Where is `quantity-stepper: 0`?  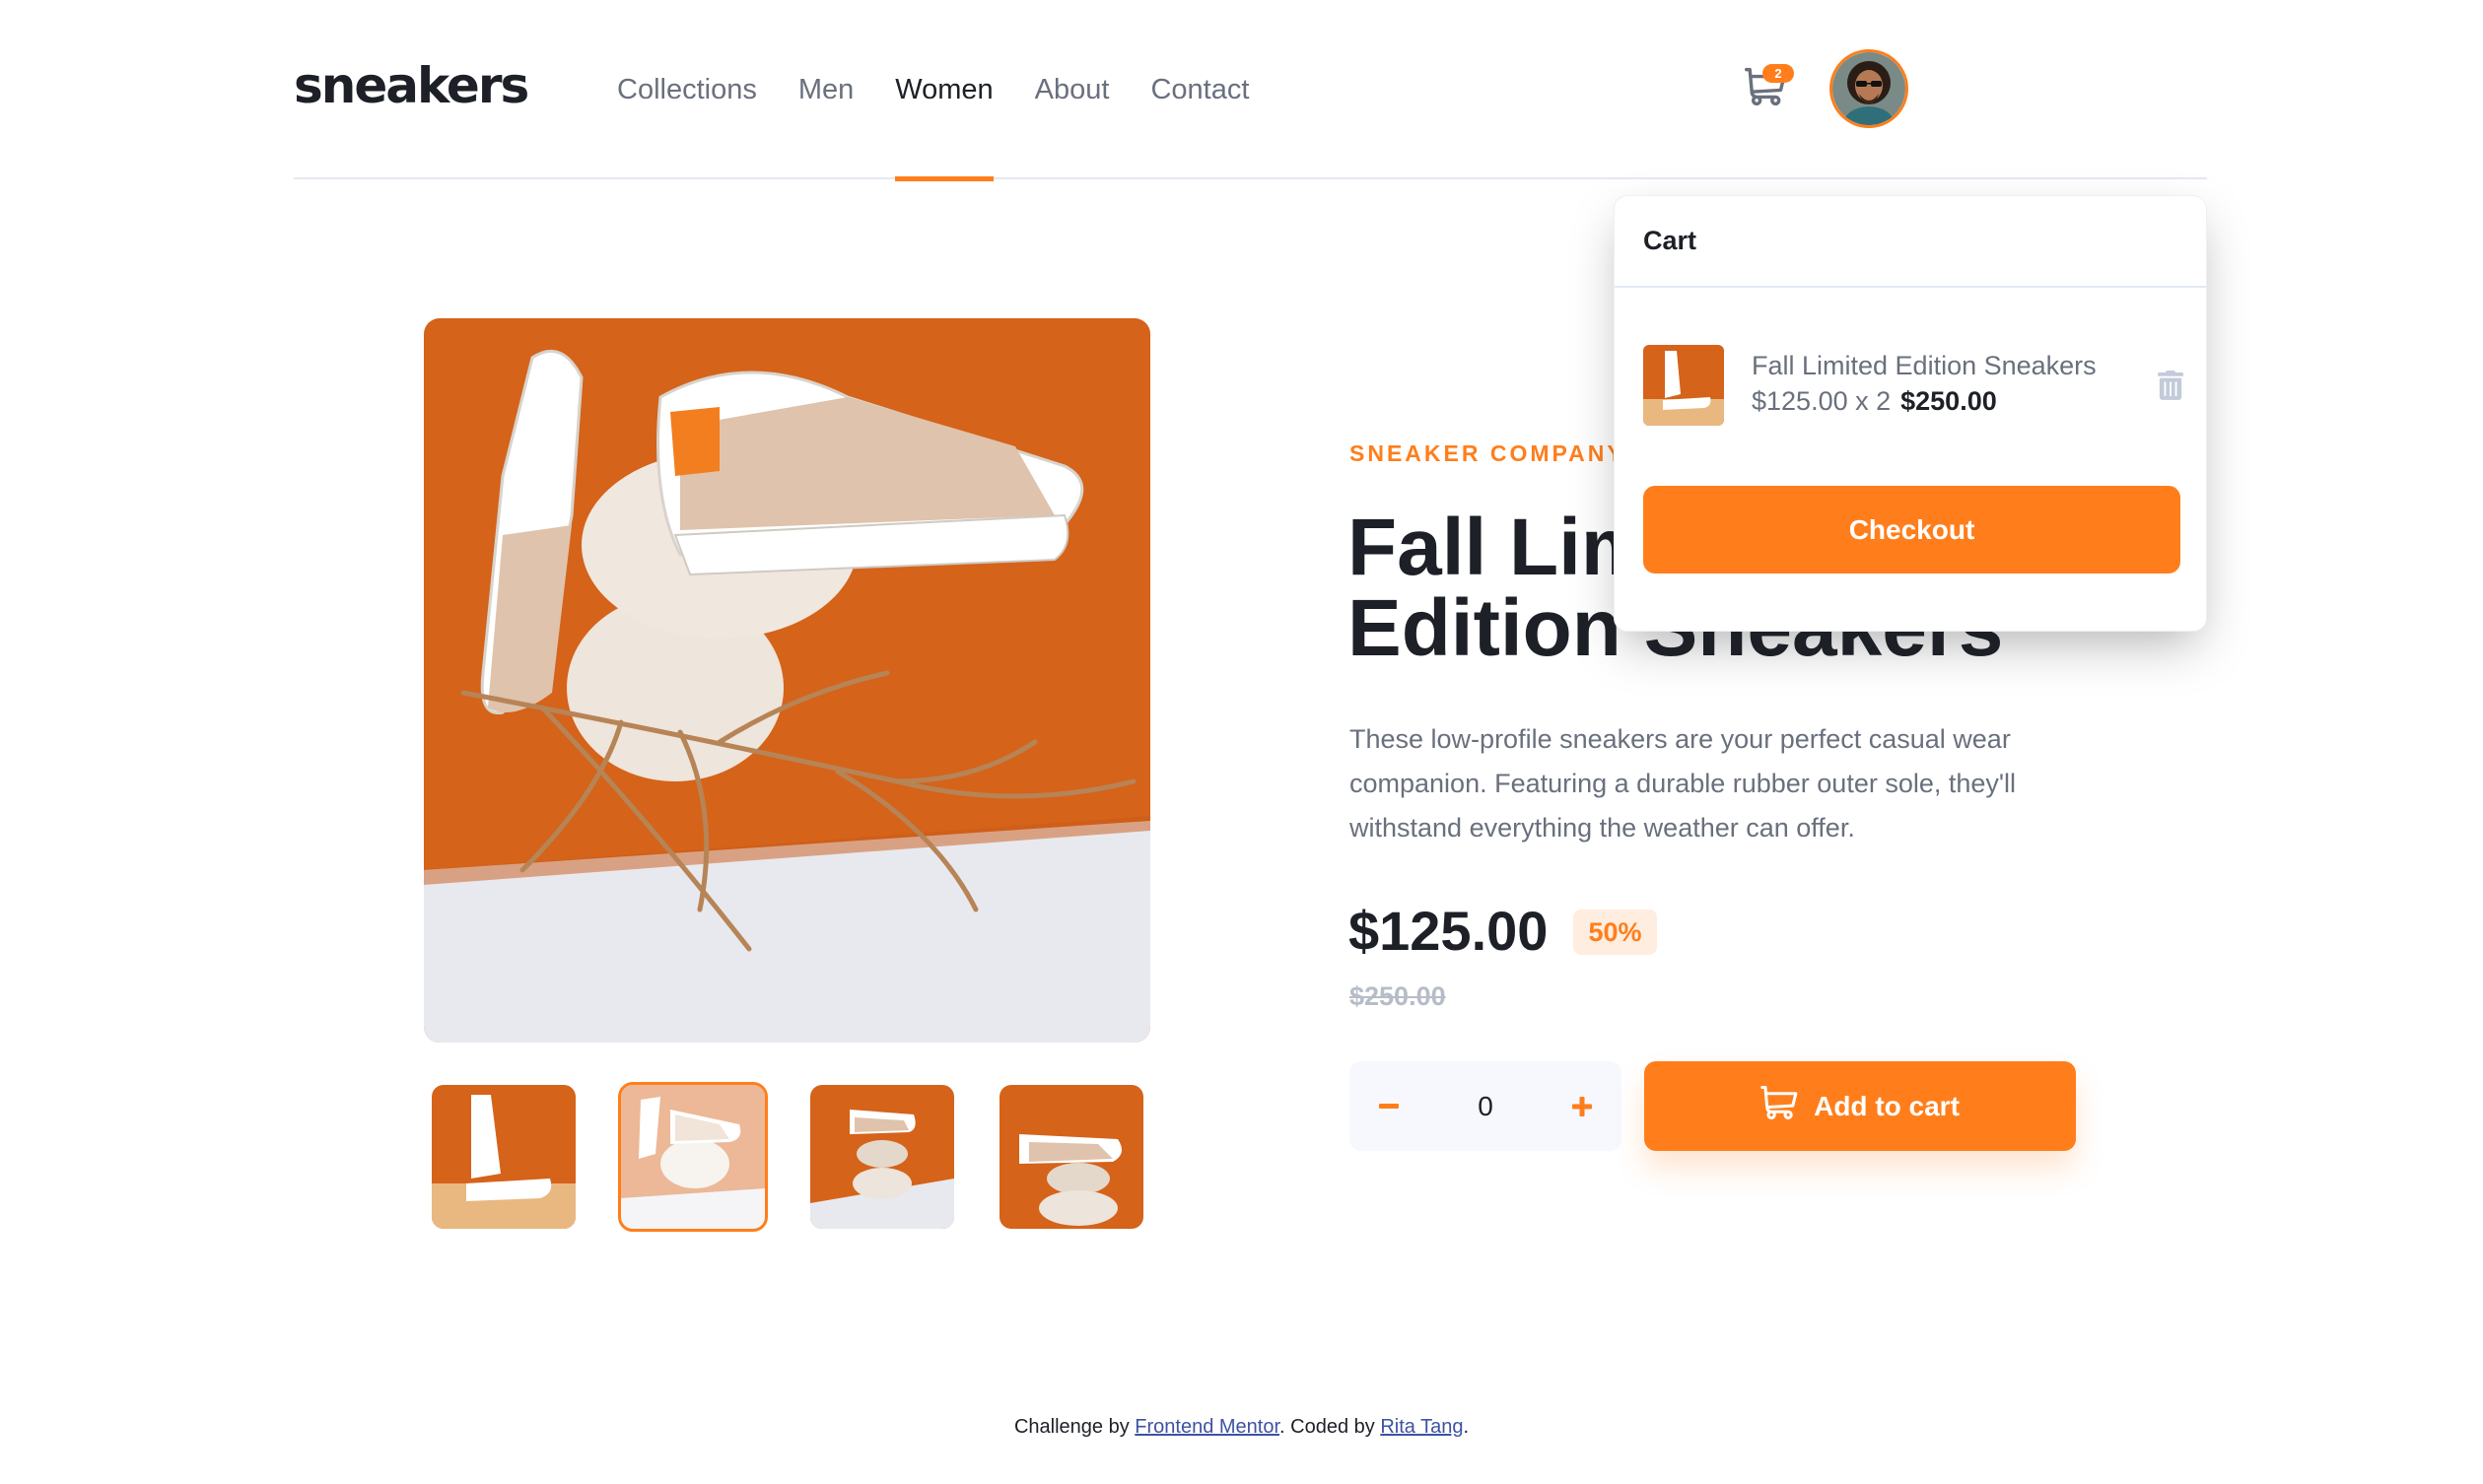
quantity-stepper: 0 is located at coordinates (1485, 1106).